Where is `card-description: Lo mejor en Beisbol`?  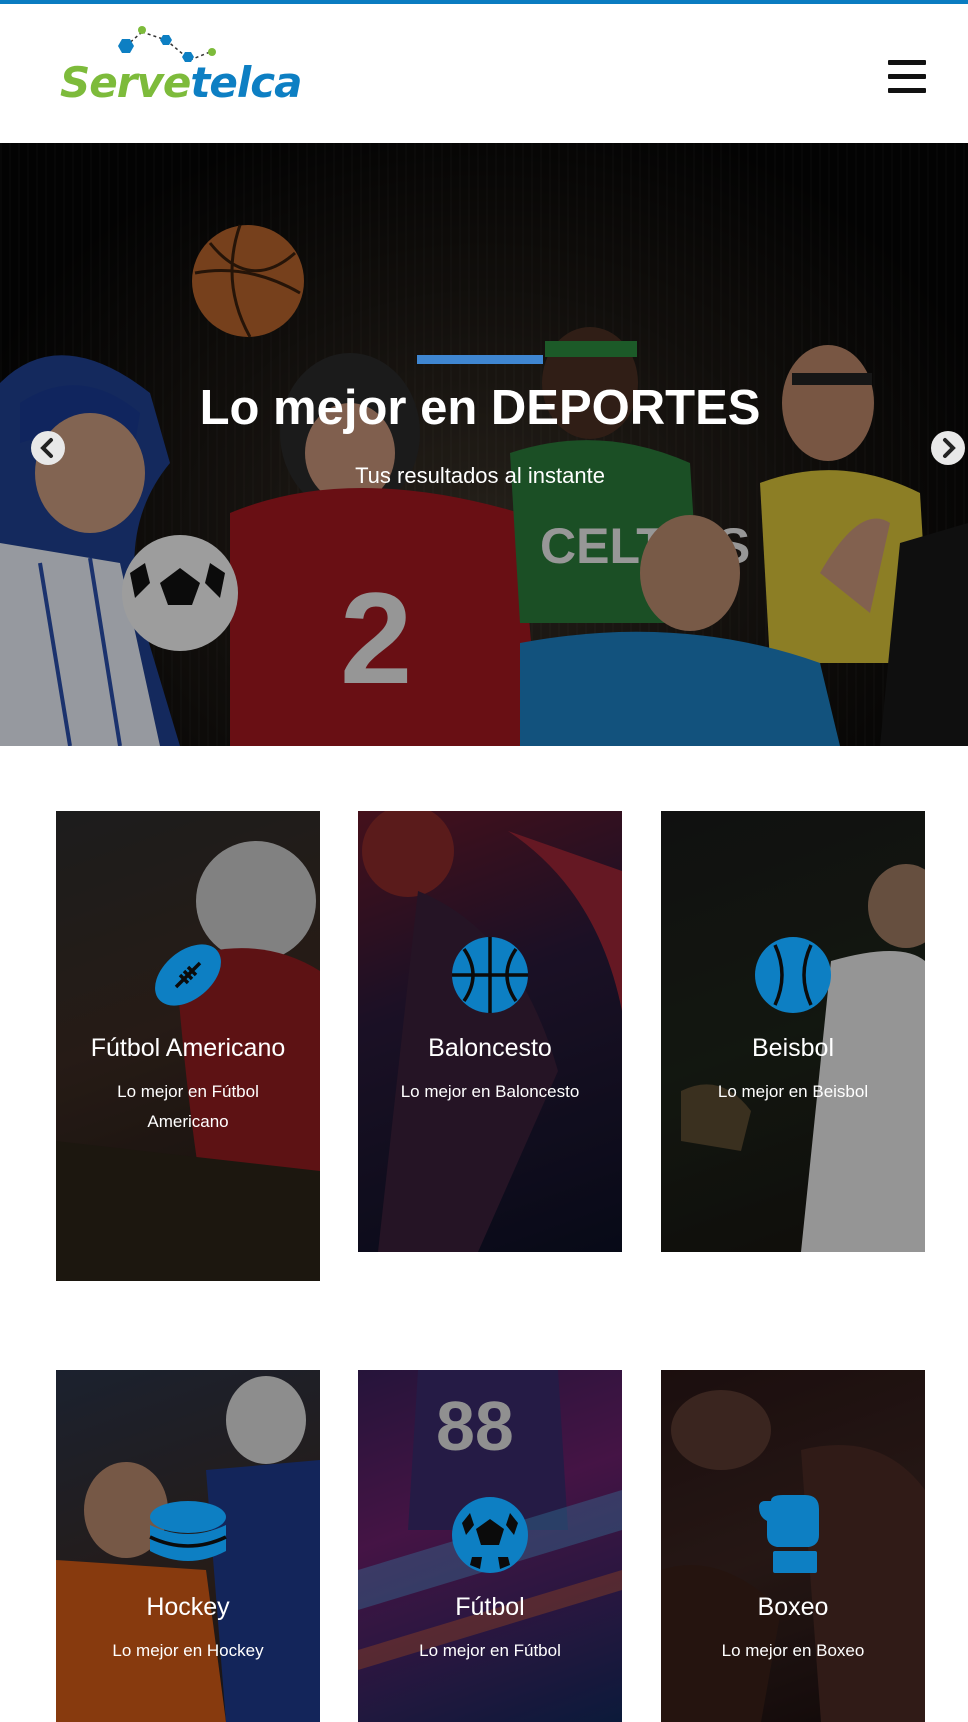 card-description: Lo mejor en Beisbol is located at coordinates (793, 1091).